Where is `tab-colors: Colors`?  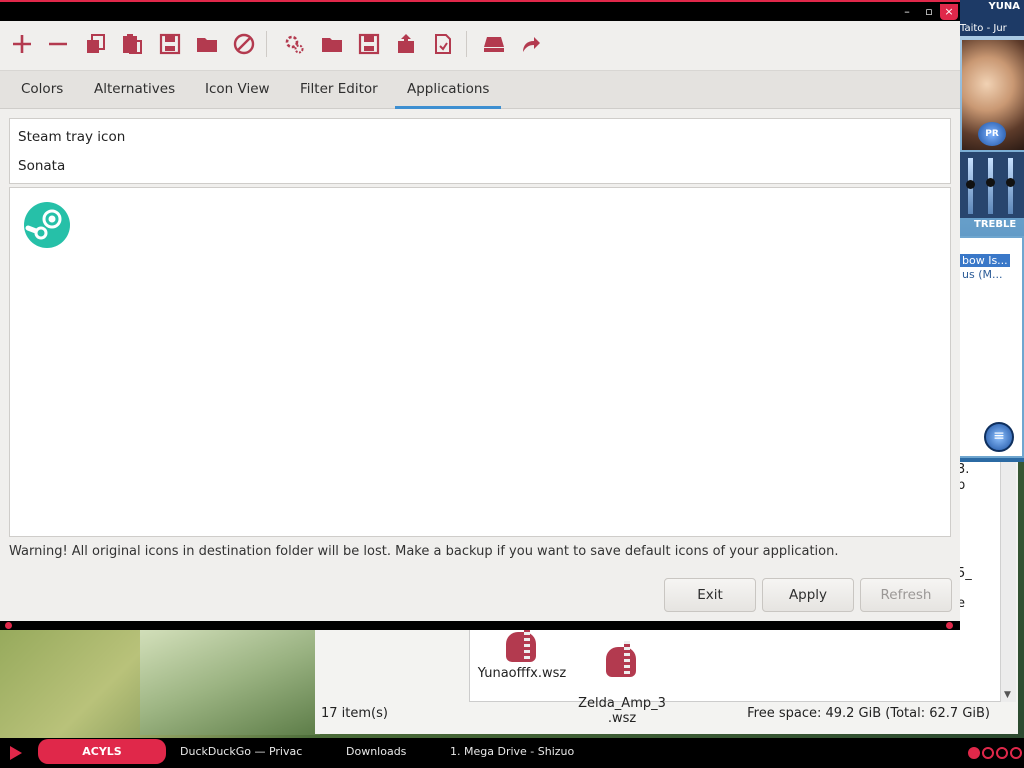
tab-colors: Colors is located at coordinates (42, 90).